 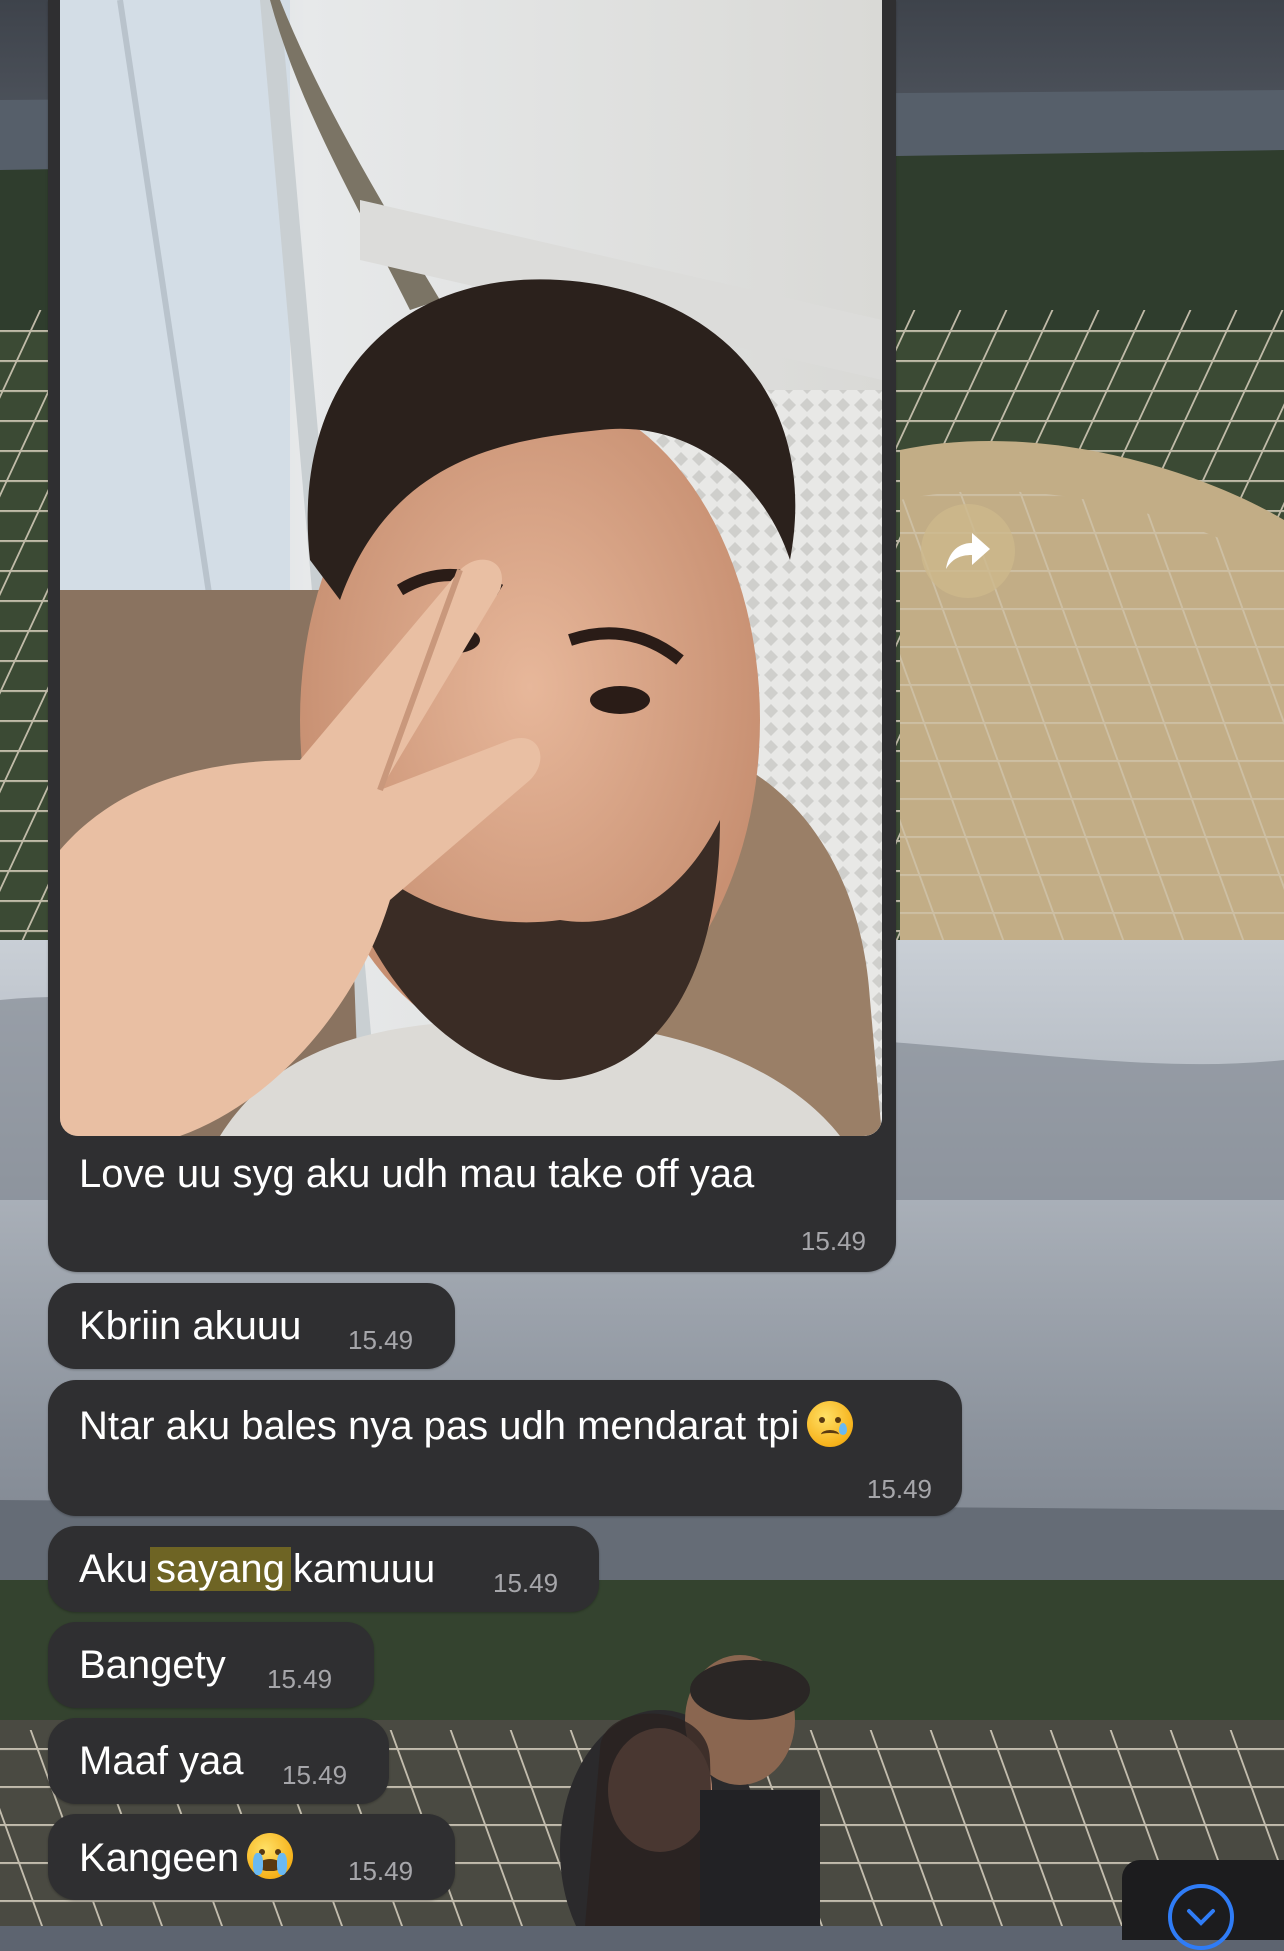 I want to click on chevron-down-icon, so click(x=1201, y=1917).